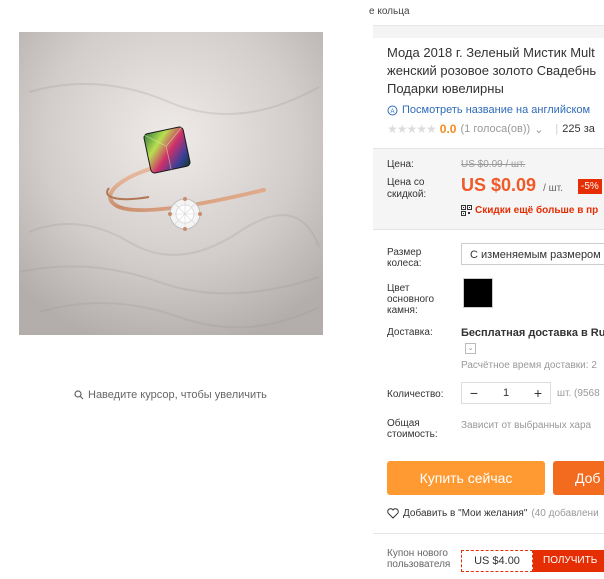 The height and width of the screenshot is (579, 604). What do you see at coordinates (495, 129) in the screenshot?
I see `rating-votes: (1 голоса(ов))` at bounding box center [495, 129].